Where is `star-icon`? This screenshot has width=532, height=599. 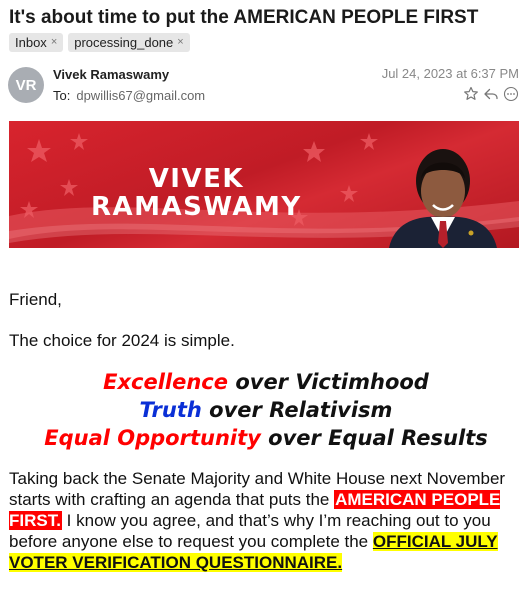 star-icon is located at coordinates (471, 94).